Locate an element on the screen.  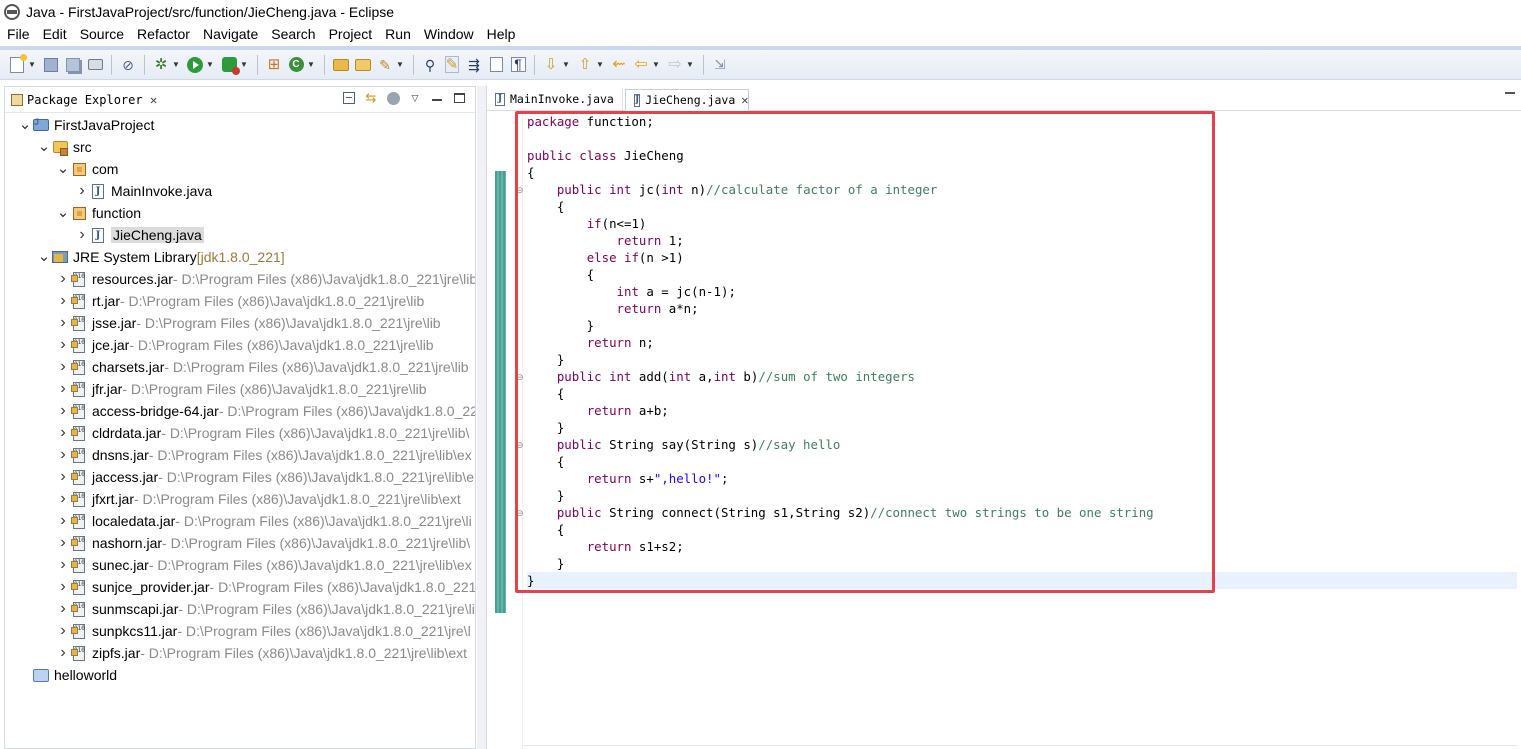
pin-editor-icon: ⇲ is located at coordinates (720, 65).